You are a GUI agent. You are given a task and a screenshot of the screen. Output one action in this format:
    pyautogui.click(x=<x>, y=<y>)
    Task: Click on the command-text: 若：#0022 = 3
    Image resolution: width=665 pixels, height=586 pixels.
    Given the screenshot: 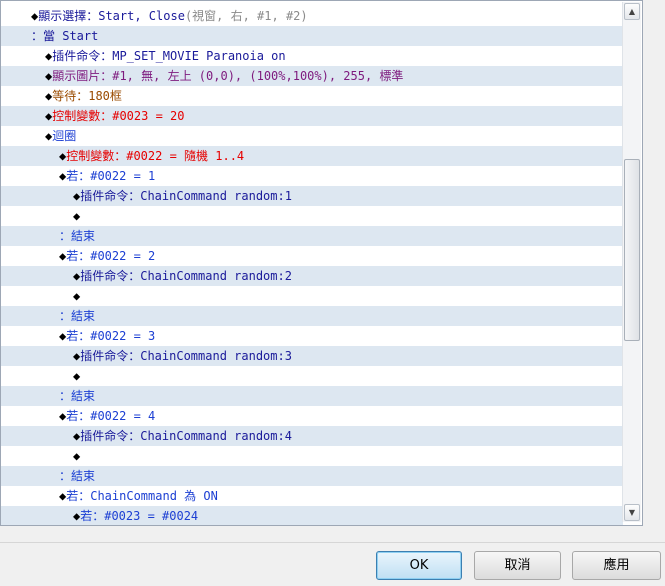 What is the action you would take?
    pyautogui.click(x=111, y=336)
    